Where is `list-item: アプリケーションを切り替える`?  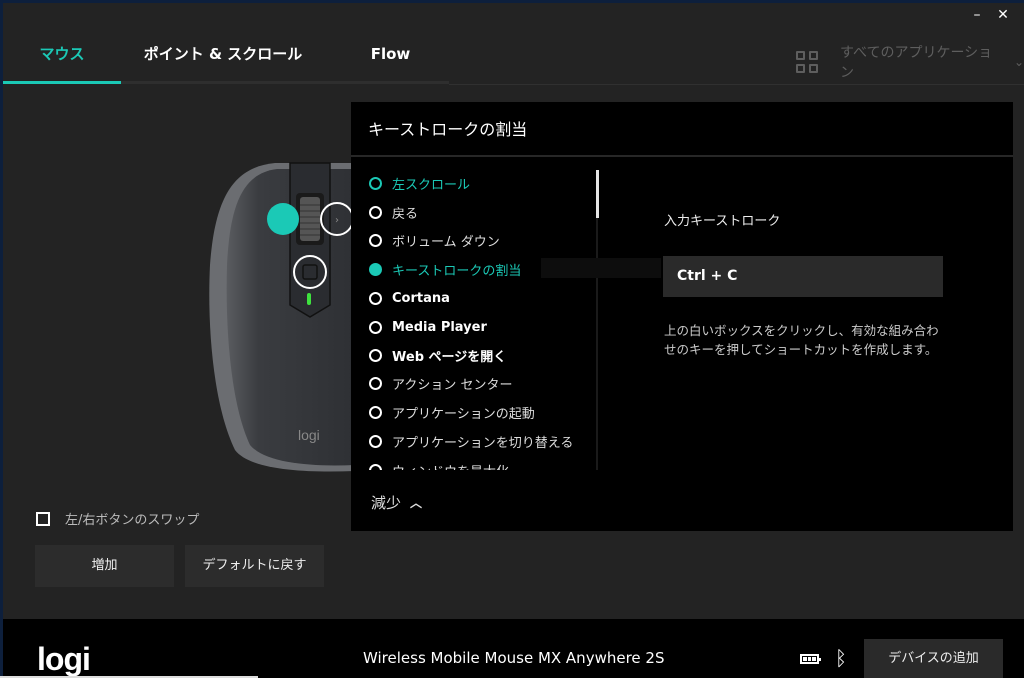
list-item: アプリケーションを切り替える is located at coordinates (471, 441).